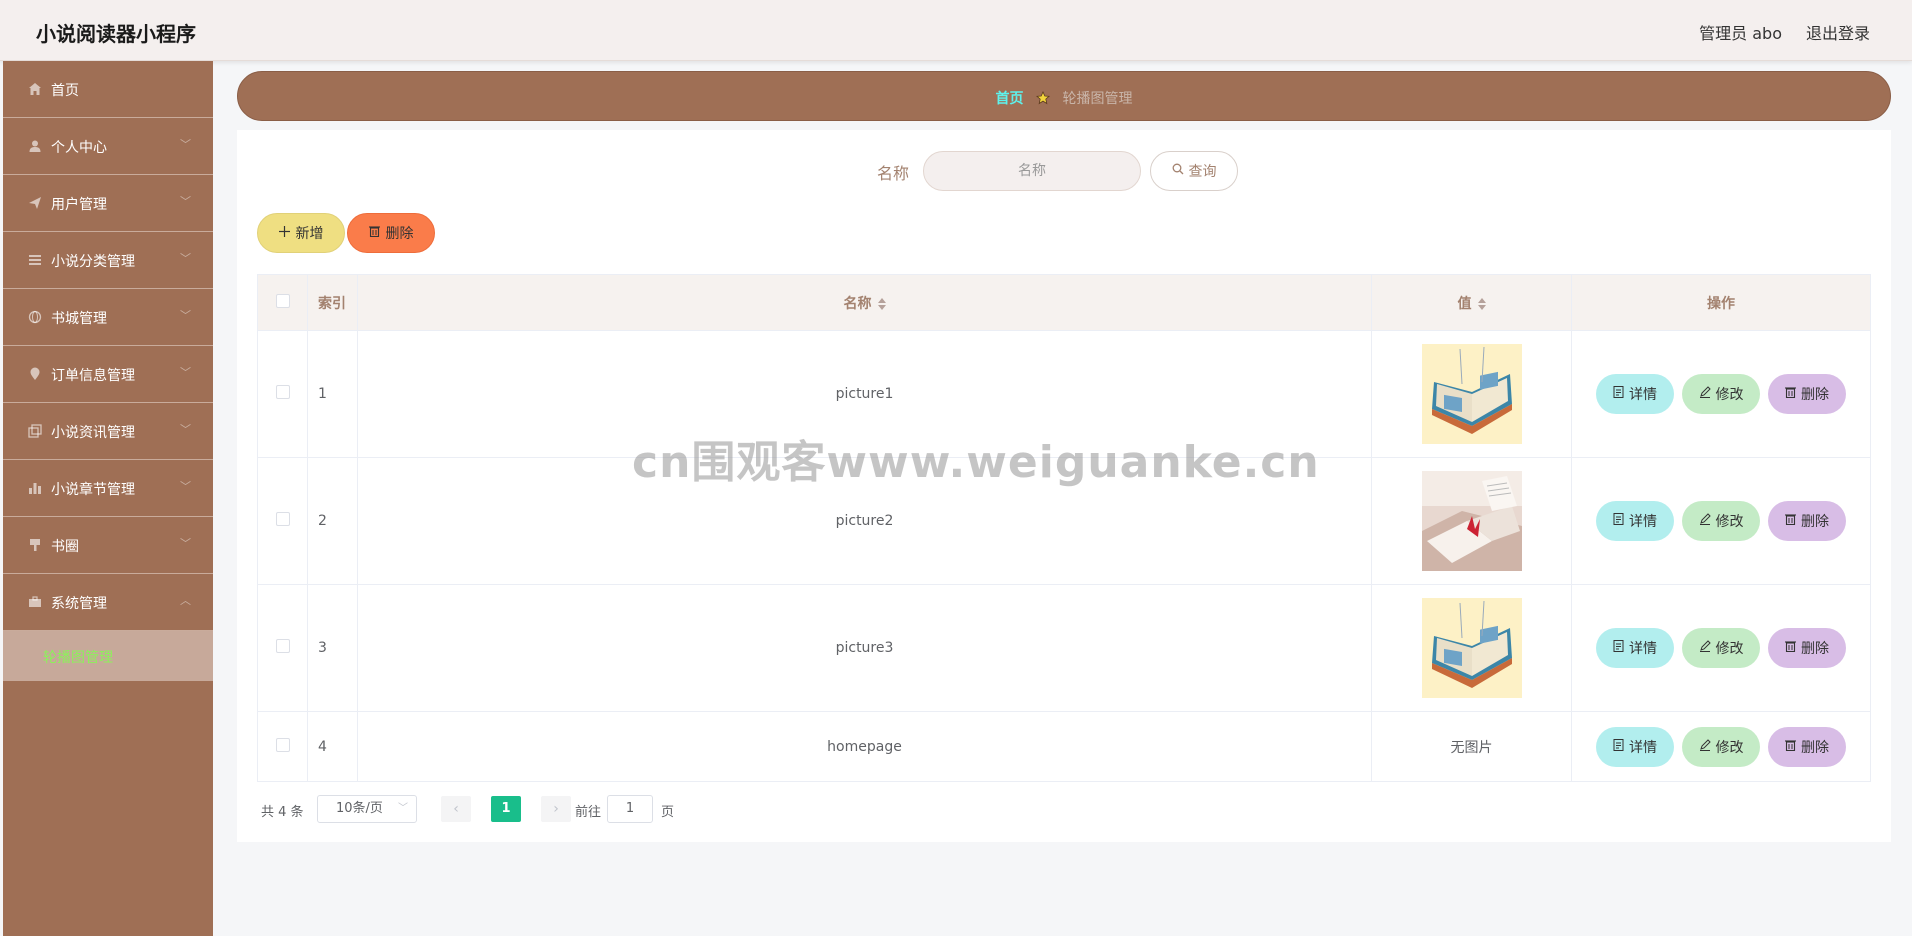  What do you see at coordinates (35, 317) in the screenshot?
I see `globe-icon` at bounding box center [35, 317].